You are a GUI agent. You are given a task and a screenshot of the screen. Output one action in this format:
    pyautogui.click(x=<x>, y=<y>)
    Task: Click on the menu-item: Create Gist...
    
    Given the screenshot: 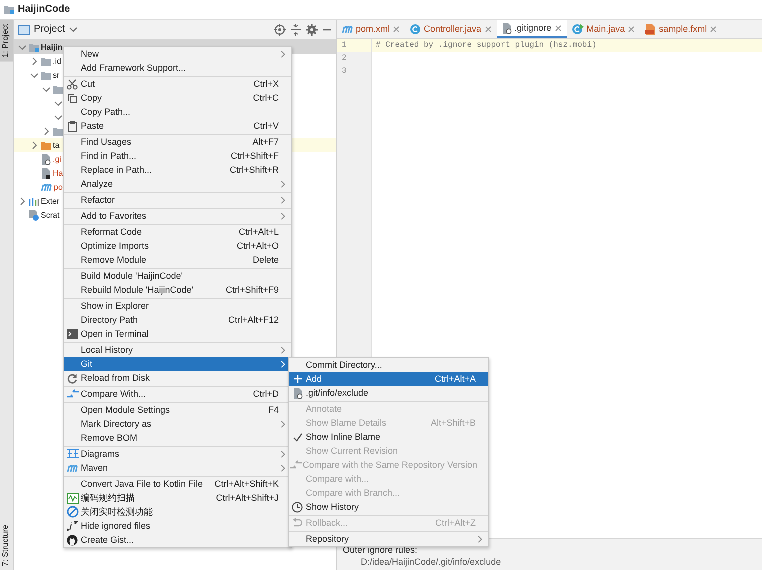 What is the action you would take?
    pyautogui.click(x=177, y=540)
    